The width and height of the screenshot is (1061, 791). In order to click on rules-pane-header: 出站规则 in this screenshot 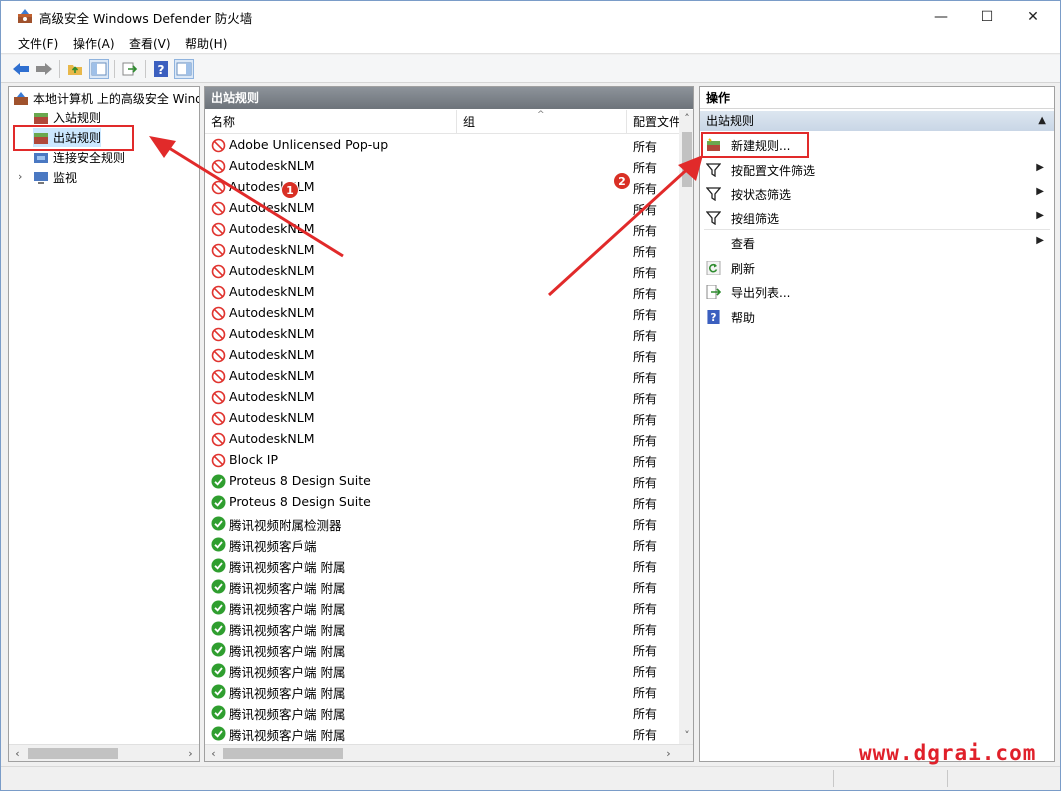, I will do `click(449, 98)`.